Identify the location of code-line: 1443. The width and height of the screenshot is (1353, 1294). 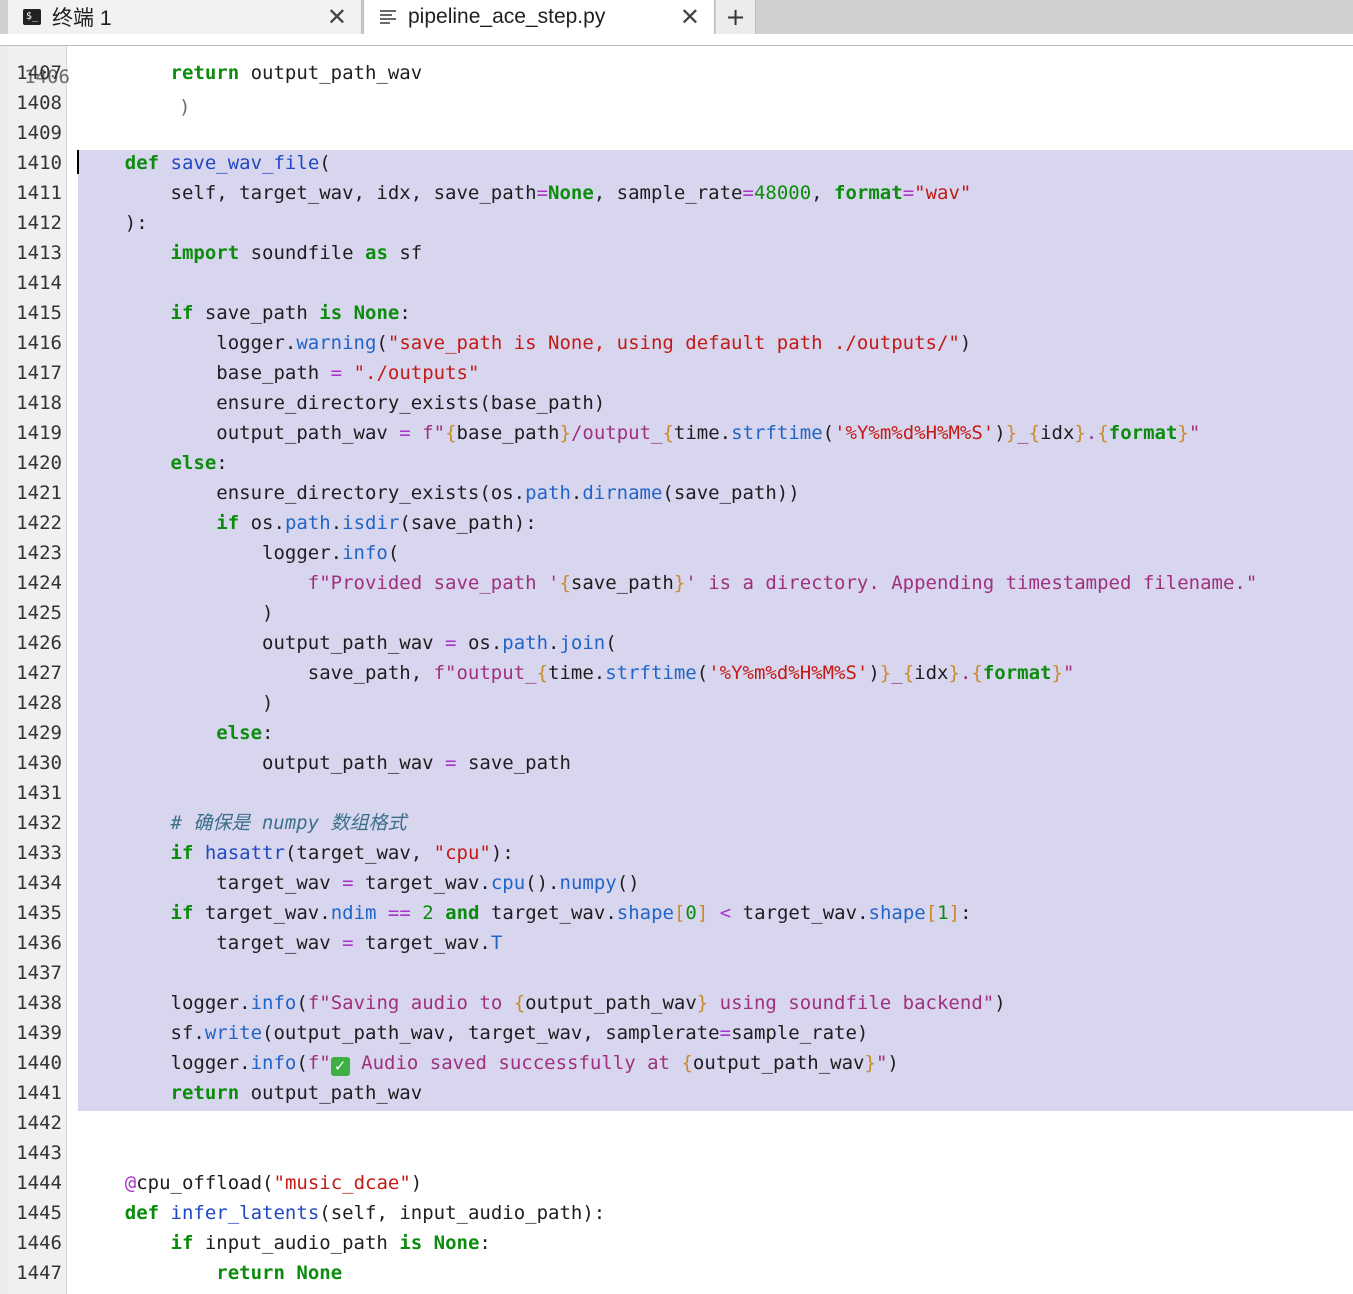
(676, 1153).